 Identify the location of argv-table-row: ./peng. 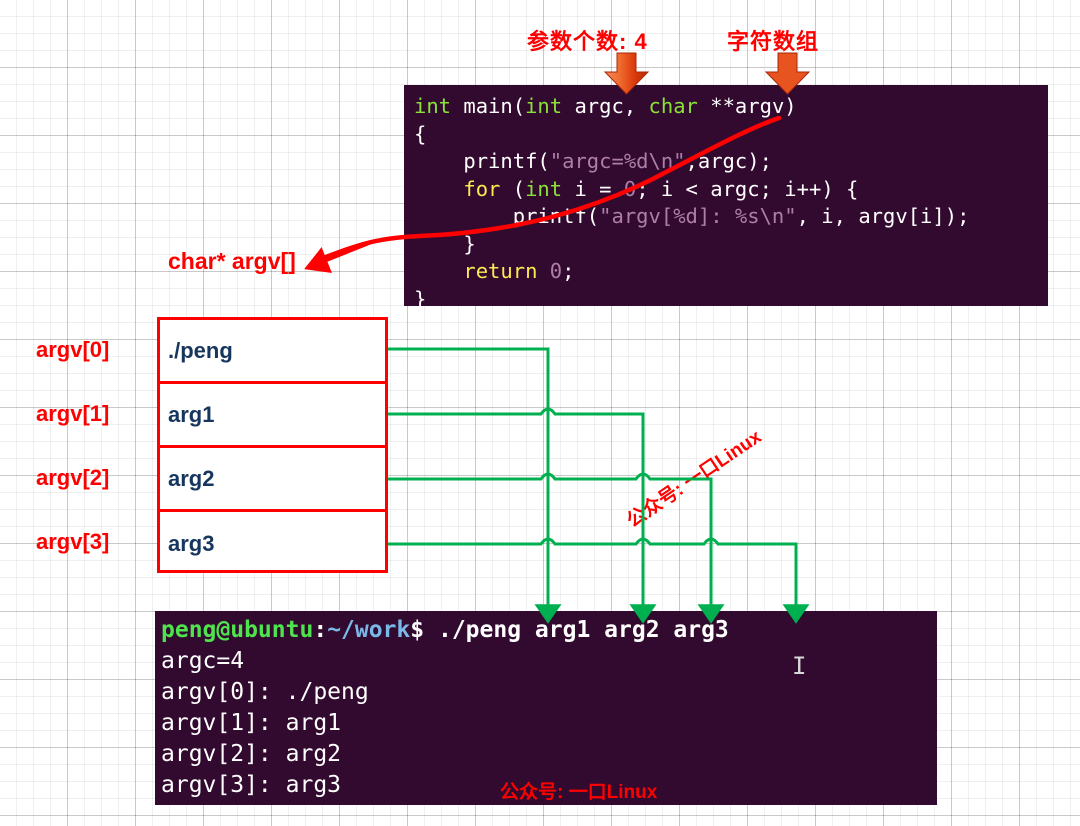
(272, 352).